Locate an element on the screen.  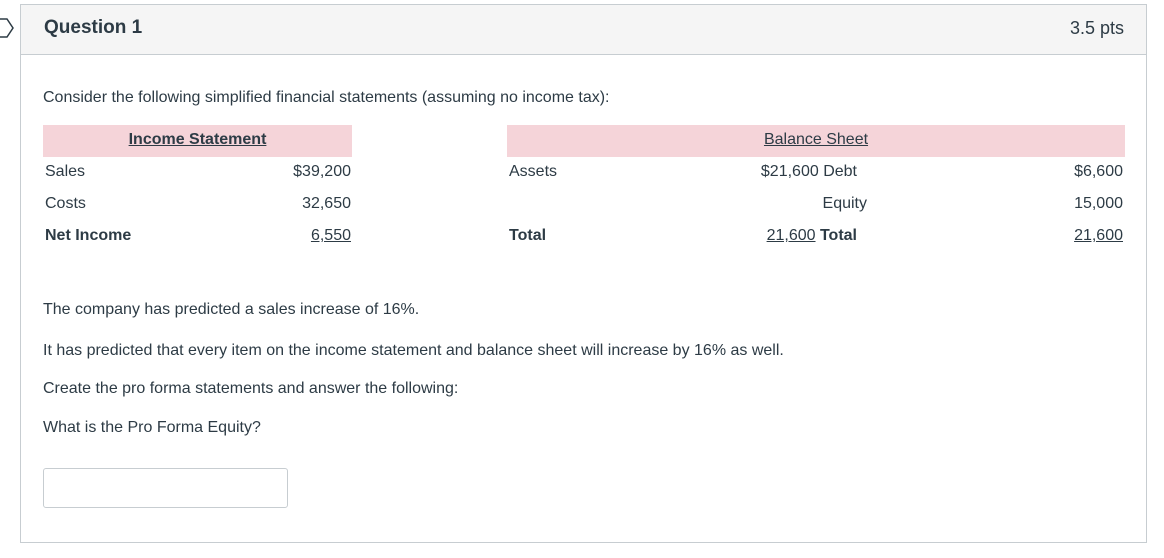
equity-value: 15,000 is located at coordinates (1098, 203).